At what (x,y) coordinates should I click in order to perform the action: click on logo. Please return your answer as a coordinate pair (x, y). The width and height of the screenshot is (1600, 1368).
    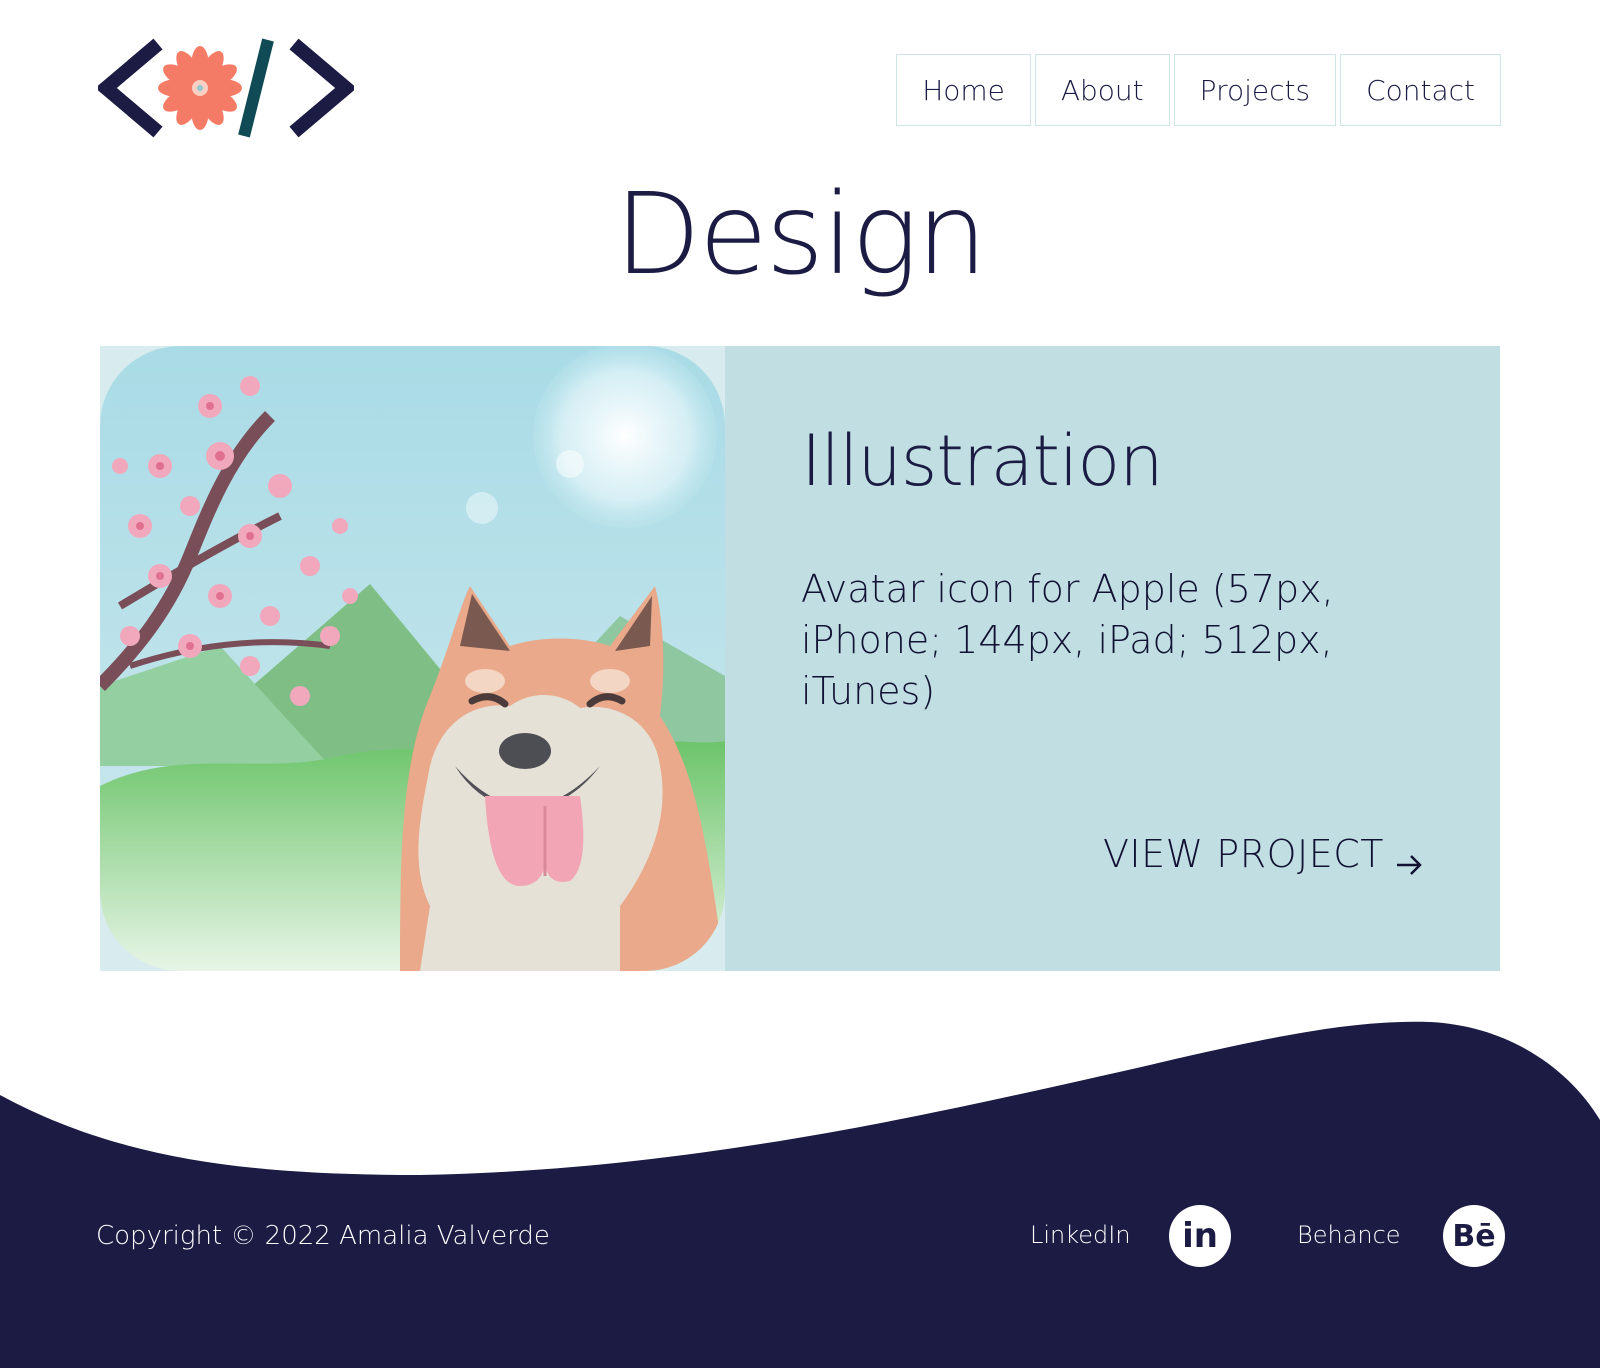
    Looking at the image, I should click on (226, 88).